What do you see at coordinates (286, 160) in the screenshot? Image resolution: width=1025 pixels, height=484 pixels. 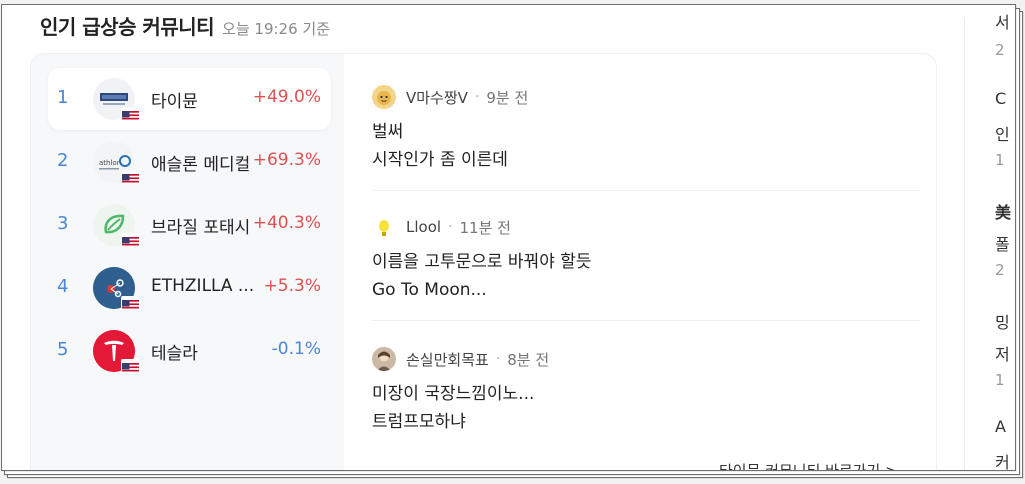 I see `change-percent: +69.3%` at bounding box center [286, 160].